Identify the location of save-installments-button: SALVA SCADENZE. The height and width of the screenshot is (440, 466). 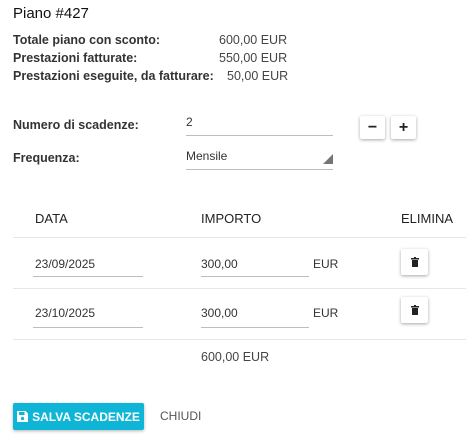
(78, 416).